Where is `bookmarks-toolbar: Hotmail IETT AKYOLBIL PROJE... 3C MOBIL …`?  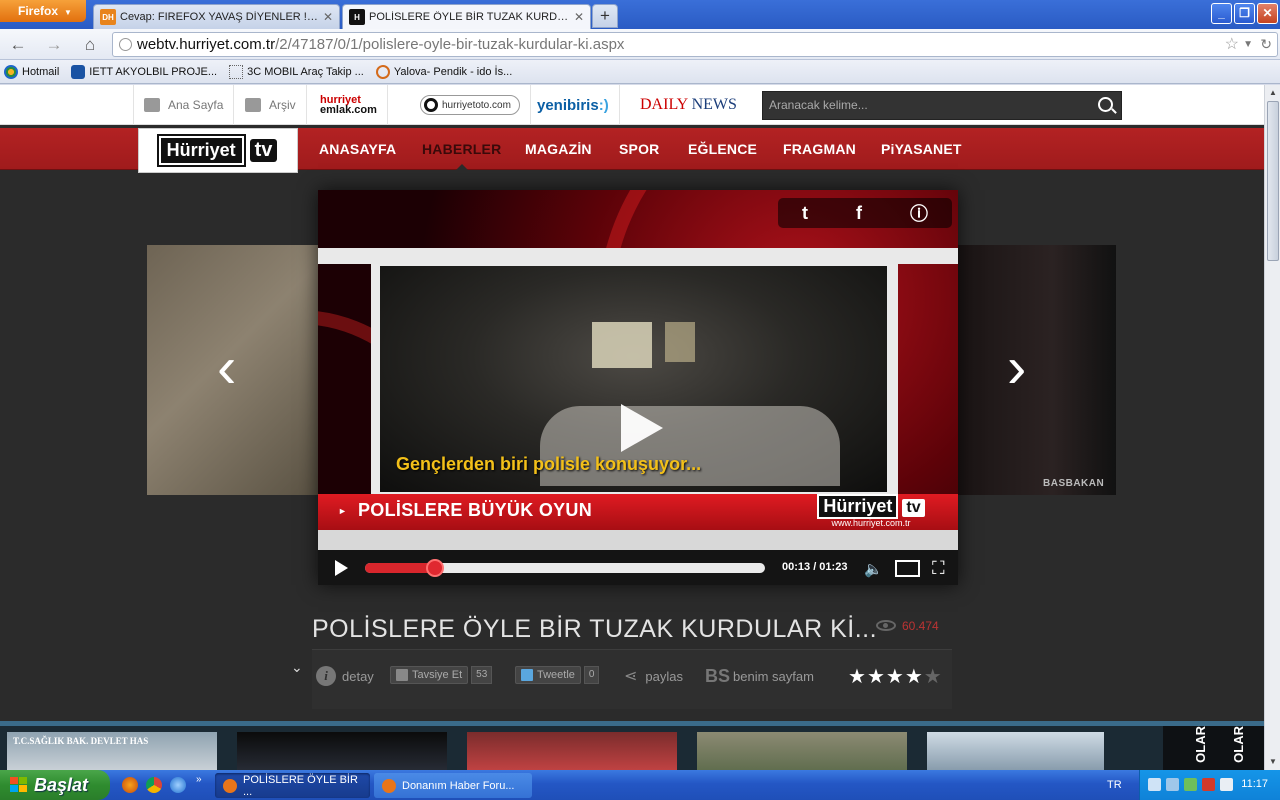
bookmarks-toolbar: Hotmail IETT AKYOLBIL PROJE... 3C MOBIL … is located at coordinates (640, 72).